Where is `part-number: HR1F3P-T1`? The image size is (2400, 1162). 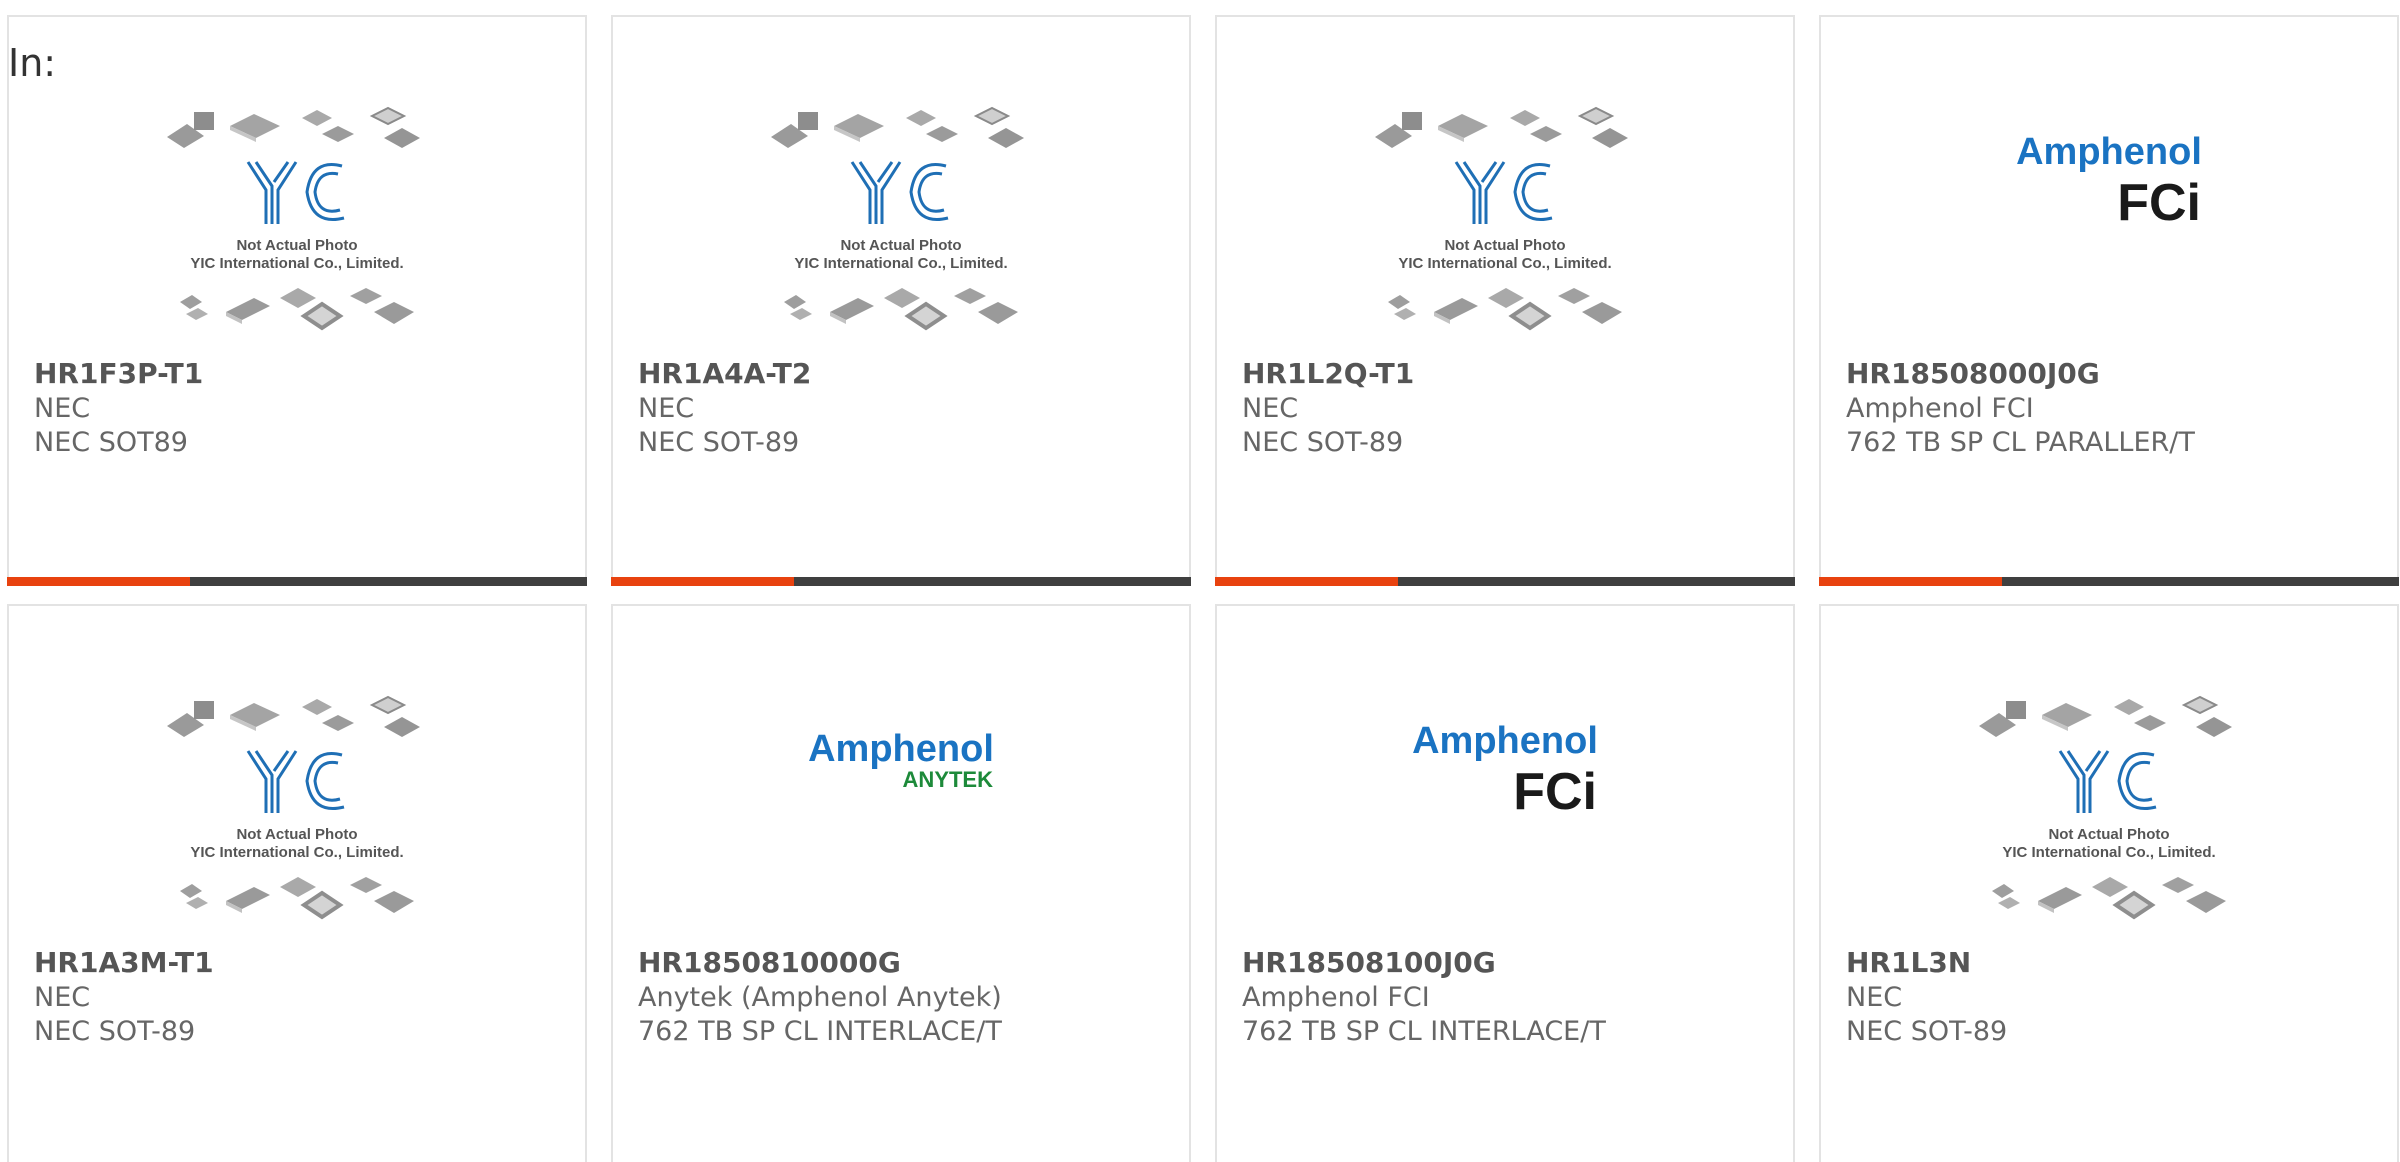
part-number: HR1F3P-T1 is located at coordinates (118, 373).